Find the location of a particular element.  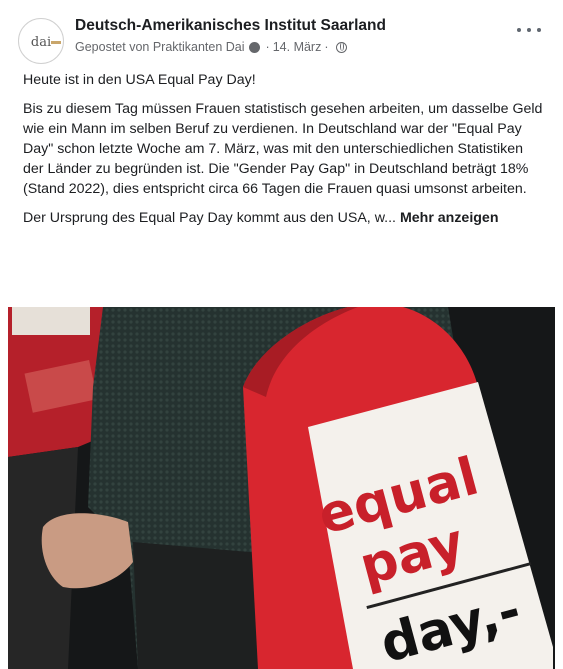

globe-icon is located at coordinates (341, 47).